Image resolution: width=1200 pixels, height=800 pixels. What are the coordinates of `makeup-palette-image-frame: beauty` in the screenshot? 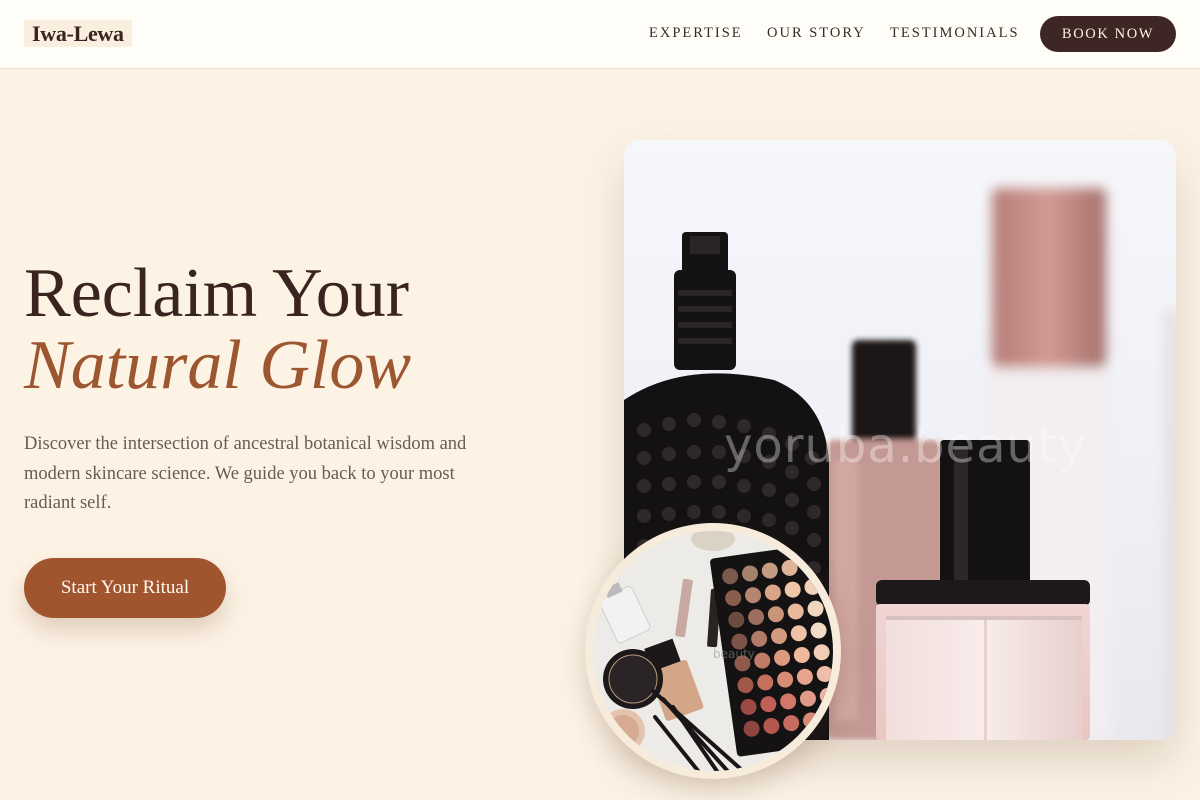 It's located at (713, 651).